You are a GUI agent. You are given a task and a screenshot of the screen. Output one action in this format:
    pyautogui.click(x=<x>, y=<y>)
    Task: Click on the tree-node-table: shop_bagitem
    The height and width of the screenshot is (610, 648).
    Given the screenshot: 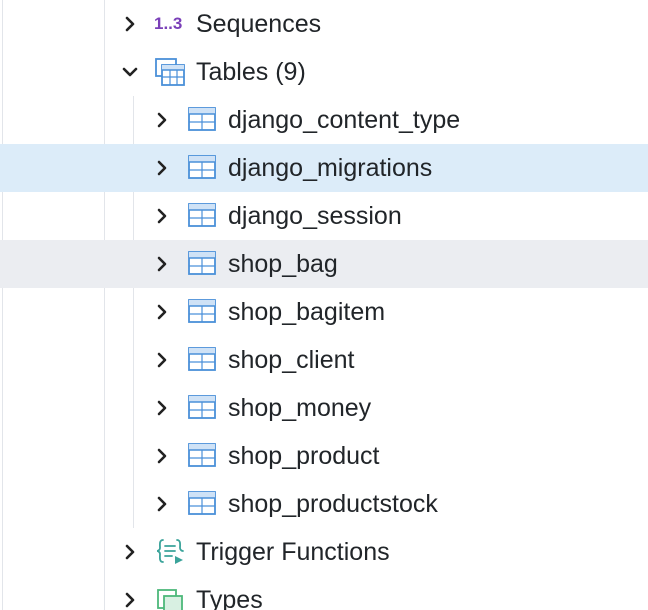 What is the action you would take?
    pyautogui.click(x=324, y=312)
    